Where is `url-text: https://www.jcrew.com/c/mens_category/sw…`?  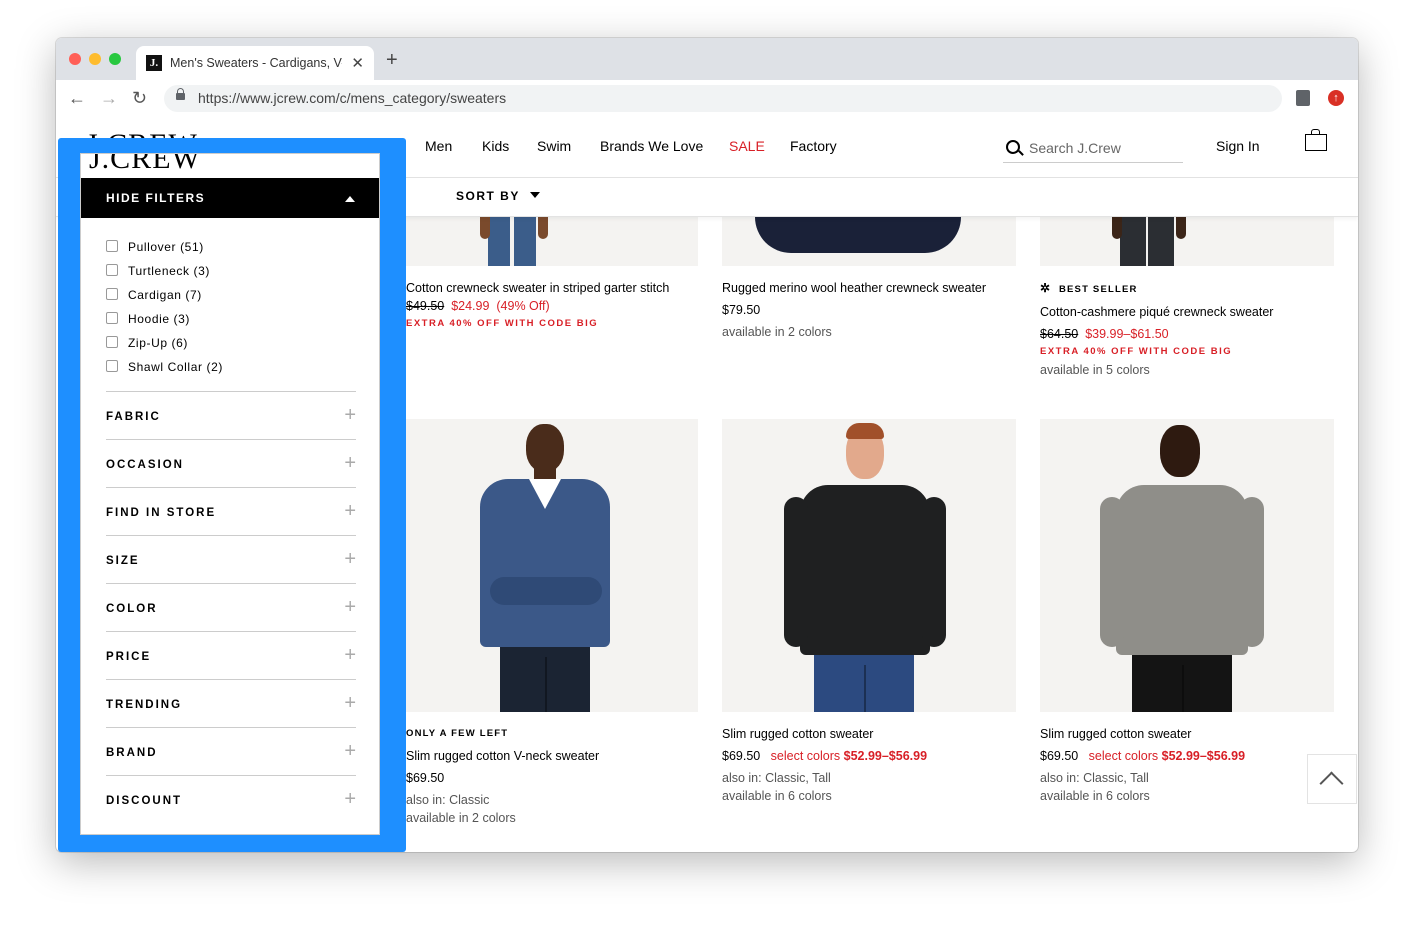
url-text: https://www.jcrew.com/c/mens_category/sw… is located at coordinates (352, 98).